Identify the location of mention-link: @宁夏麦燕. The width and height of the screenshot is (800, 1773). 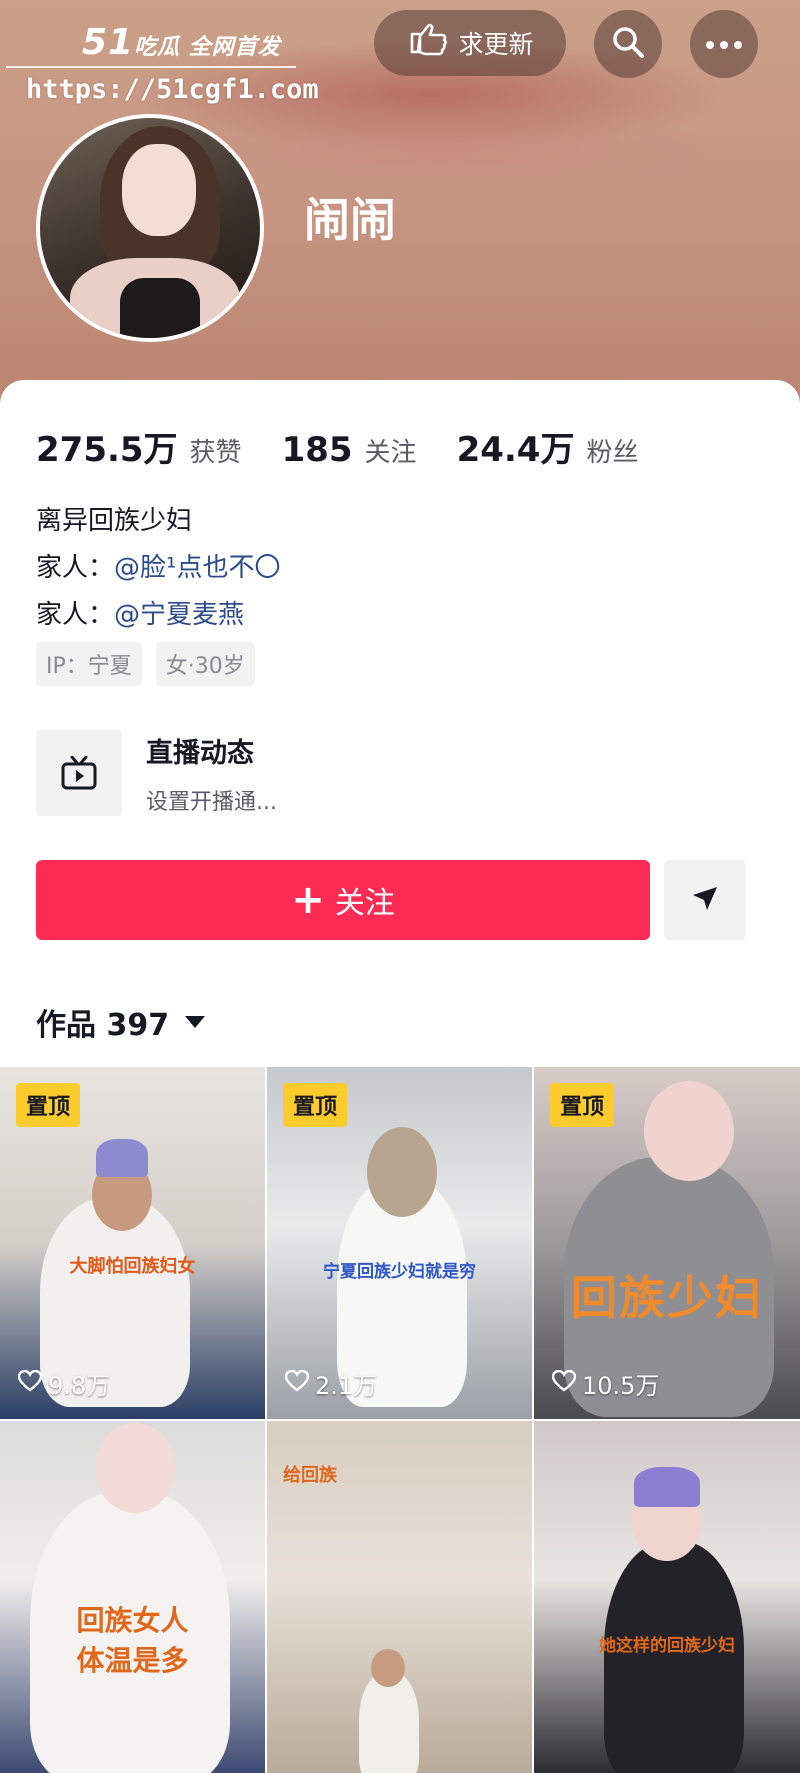
(179, 615).